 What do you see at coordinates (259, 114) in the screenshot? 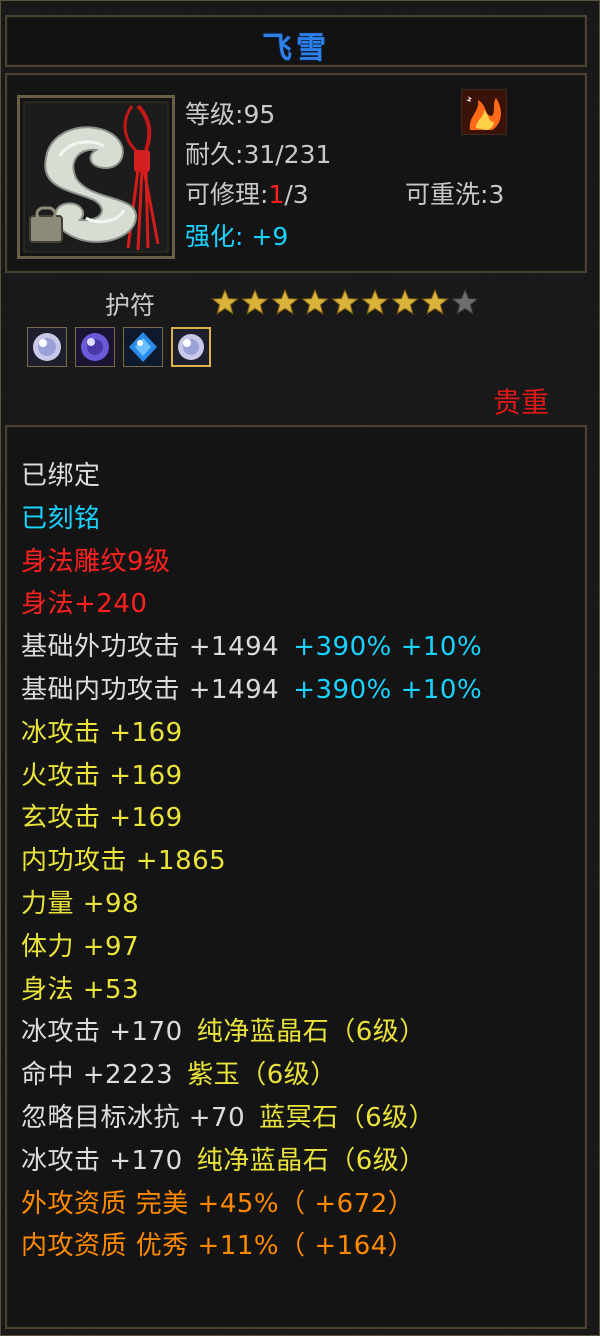
I see `level-value: 95` at bounding box center [259, 114].